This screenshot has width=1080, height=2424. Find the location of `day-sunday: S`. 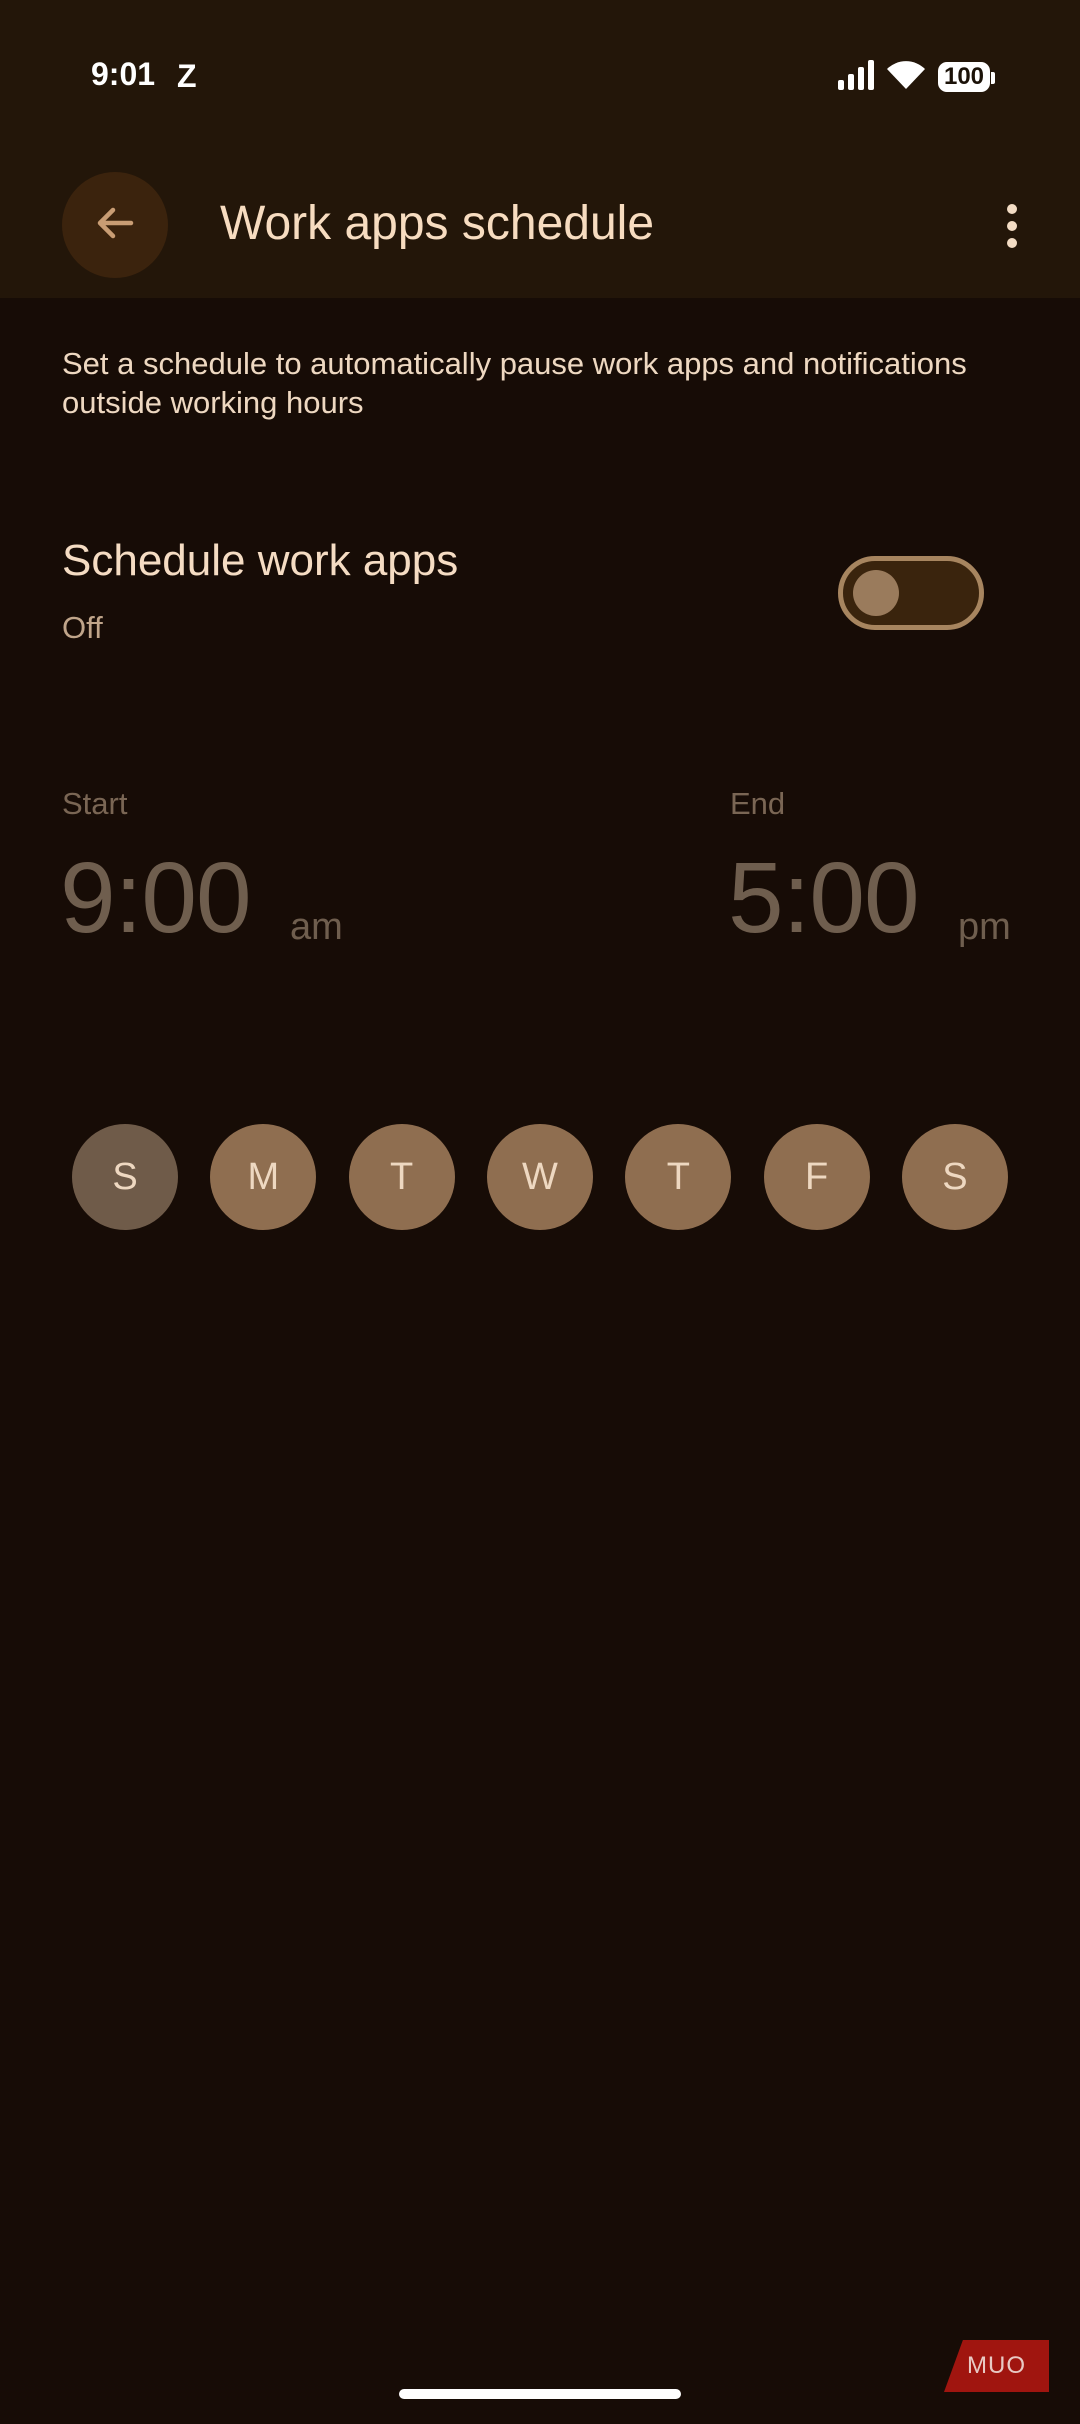

day-sunday: S is located at coordinates (125, 1177).